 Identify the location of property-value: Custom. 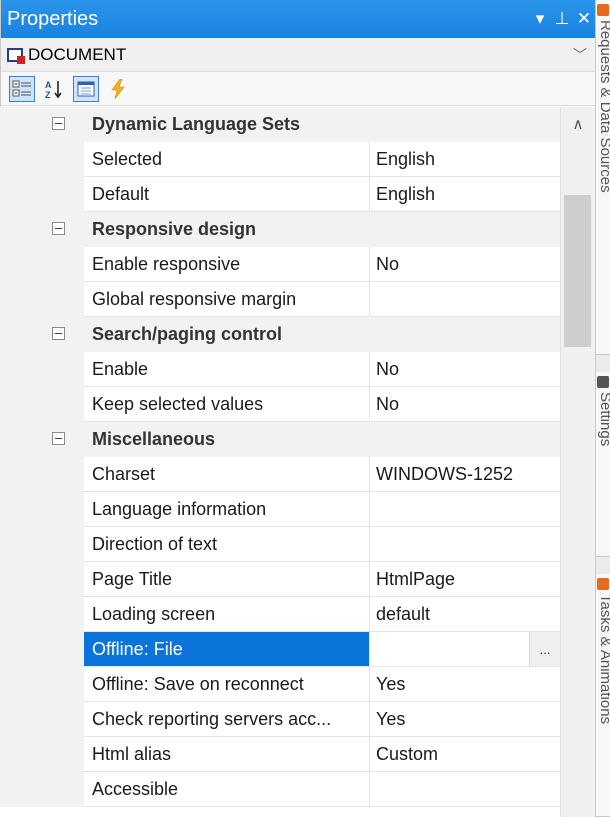
(465, 754).